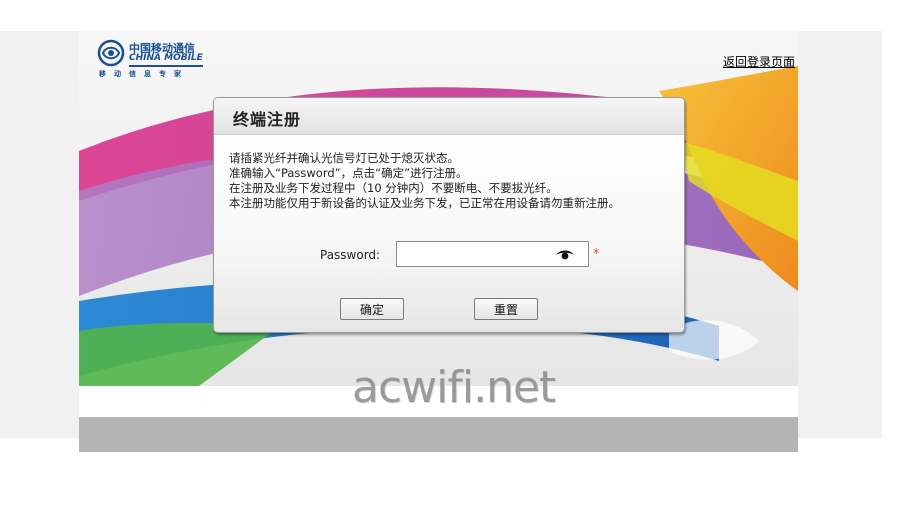 The image size is (921, 514). I want to click on password-label: Password:, so click(350, 255).